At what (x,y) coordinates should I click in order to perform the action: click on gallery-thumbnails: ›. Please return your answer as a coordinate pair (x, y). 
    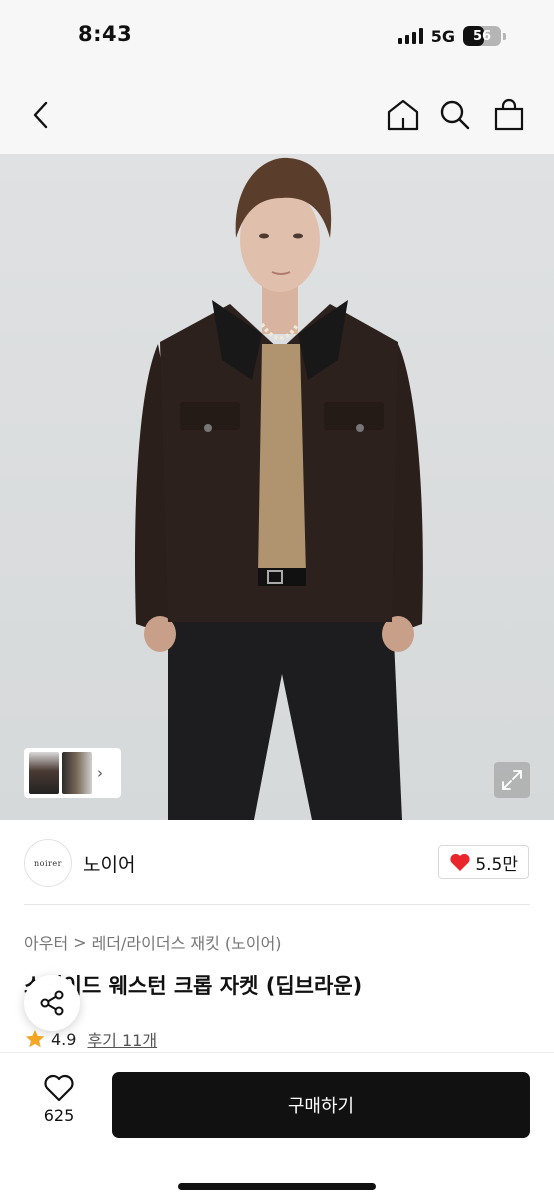
    Looking at the image, I should click on (72, 773).